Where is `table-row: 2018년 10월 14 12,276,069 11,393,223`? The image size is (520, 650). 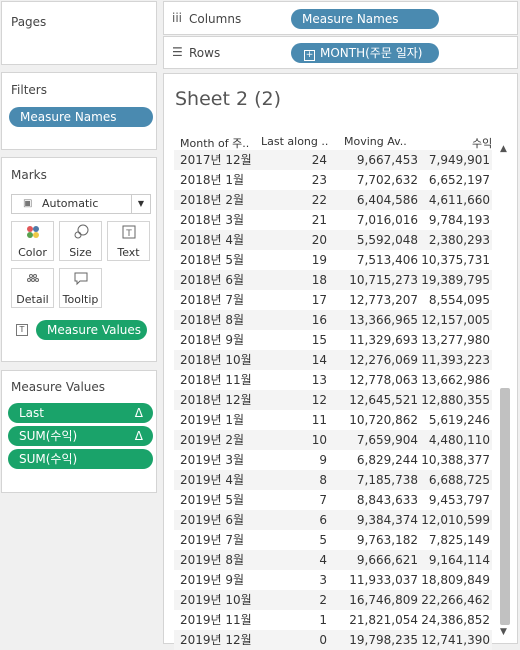 table-row: 2018년 10월 14 12,276,069 11,393,223 is located at coordinates (333, 360).